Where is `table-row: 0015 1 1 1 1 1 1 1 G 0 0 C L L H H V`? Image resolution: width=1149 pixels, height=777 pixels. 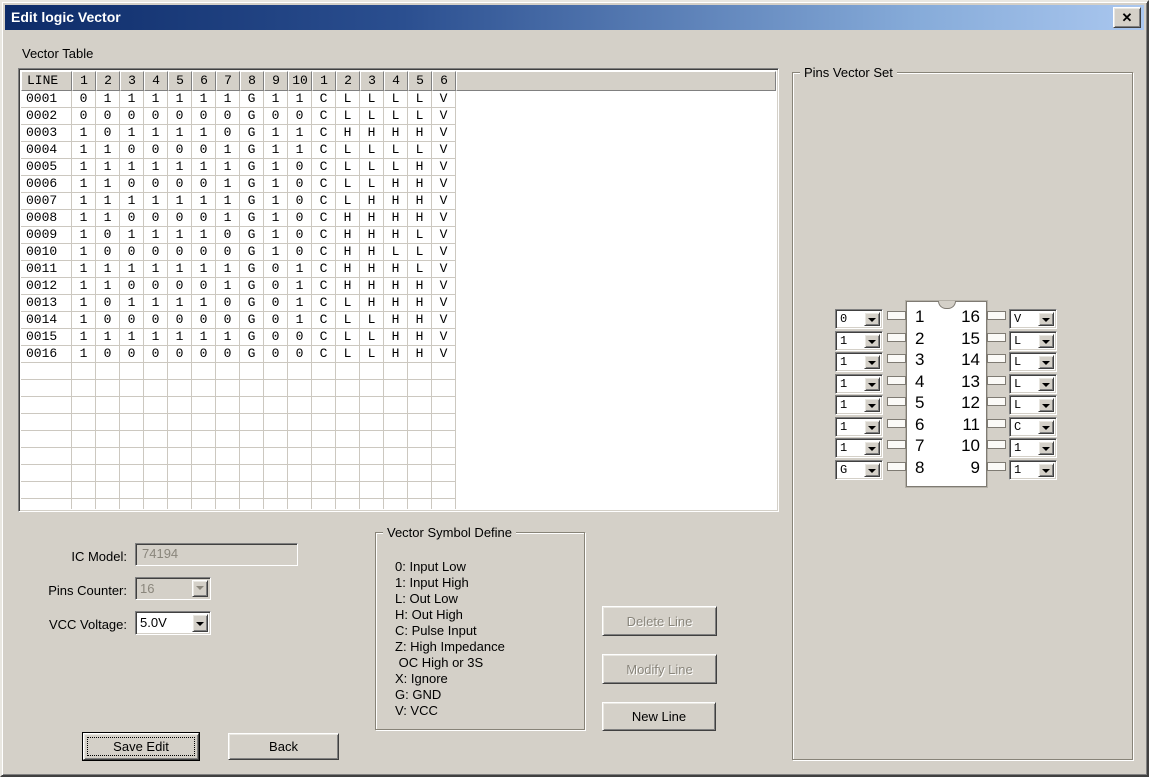
table-row: 0015 1 1 1 1 1 1 1 G 0 0 C L L H H V is located at coordinates (398, 337).